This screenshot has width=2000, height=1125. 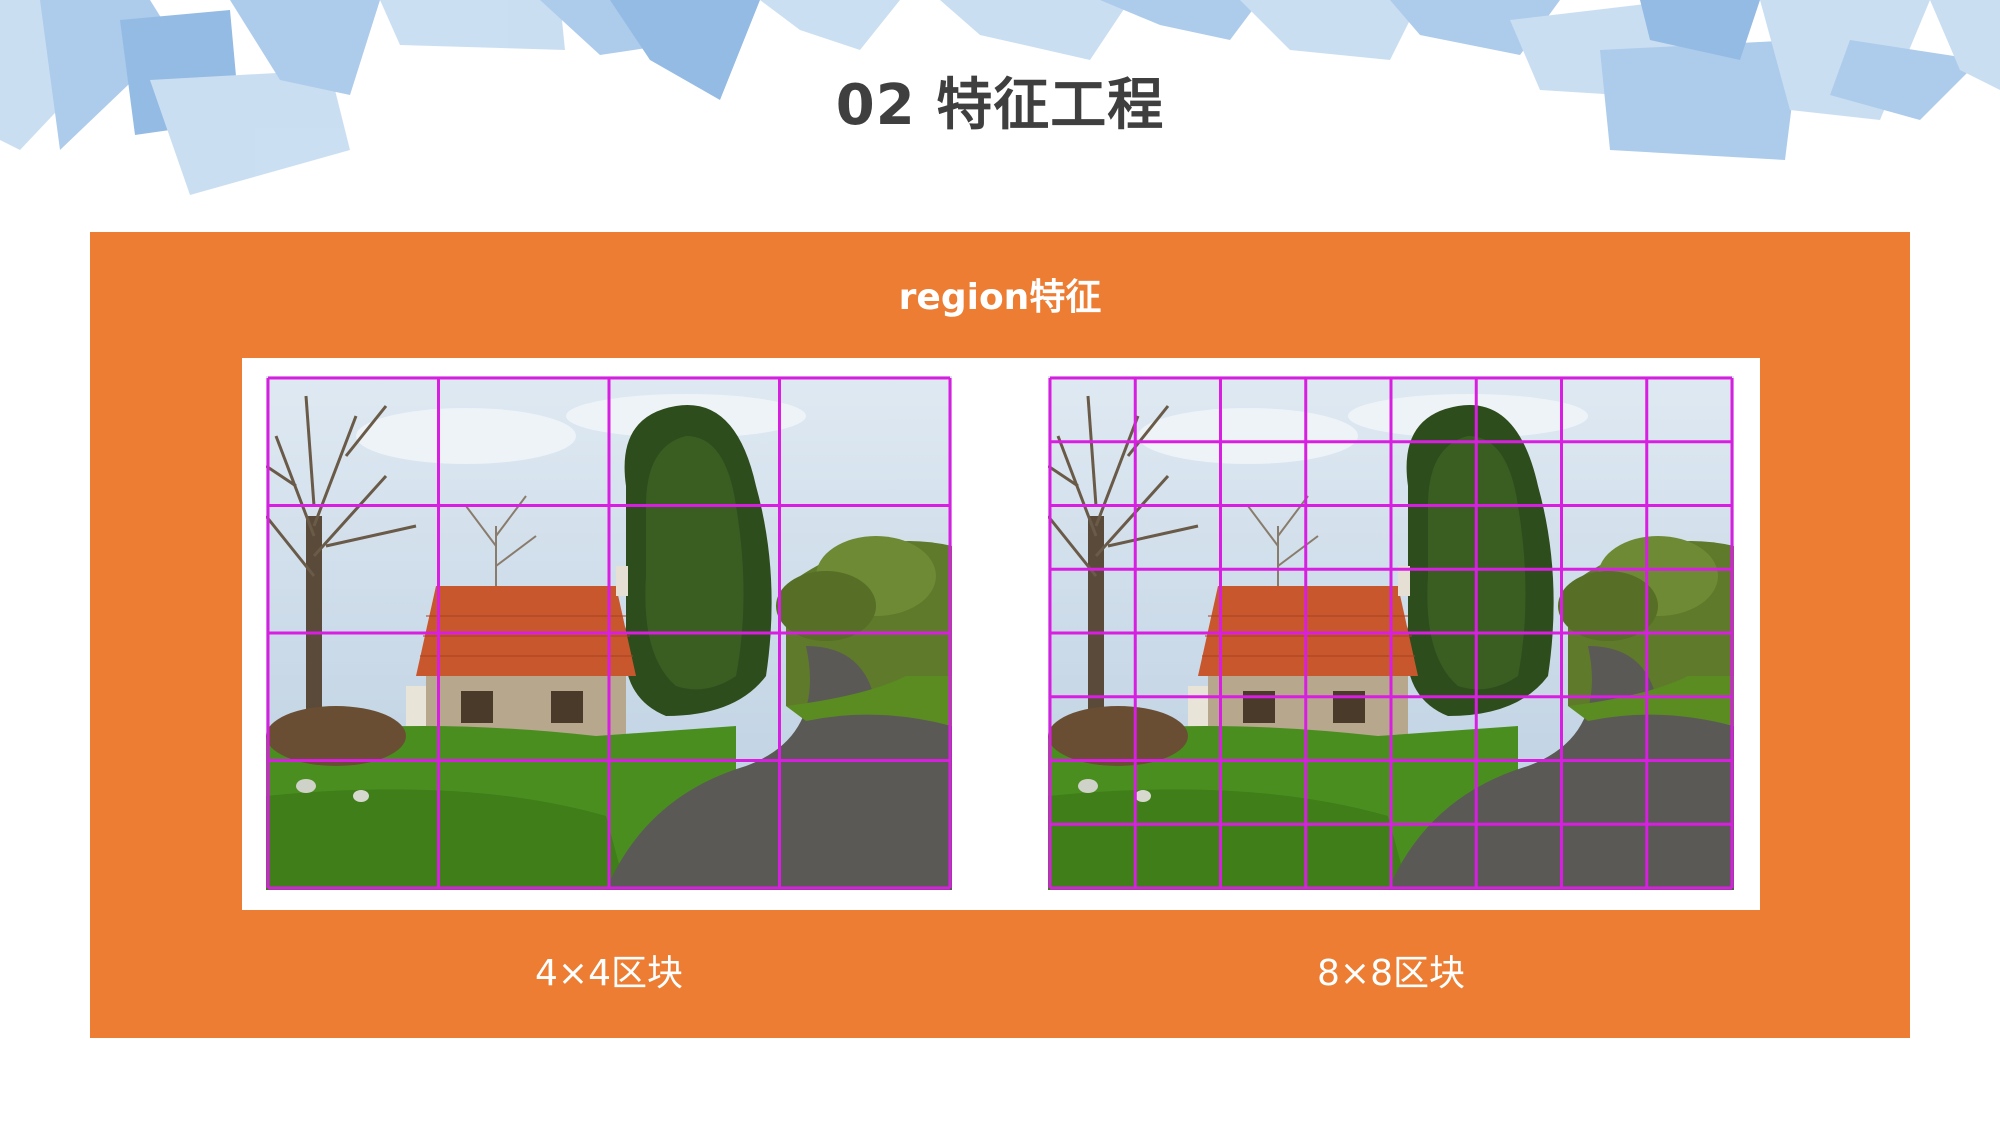 I want to click on caption-8x8: 8×8区块, so click(x=1391, y=973).